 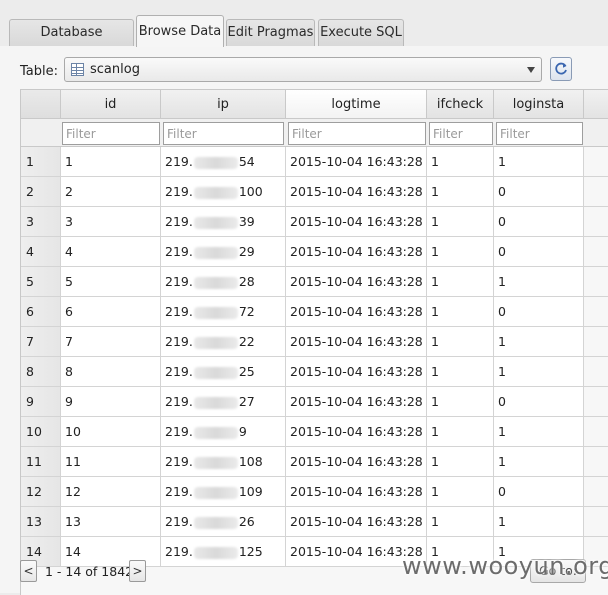 I want to click on cell-ip: 219. 28, so click(x=223, y=282).